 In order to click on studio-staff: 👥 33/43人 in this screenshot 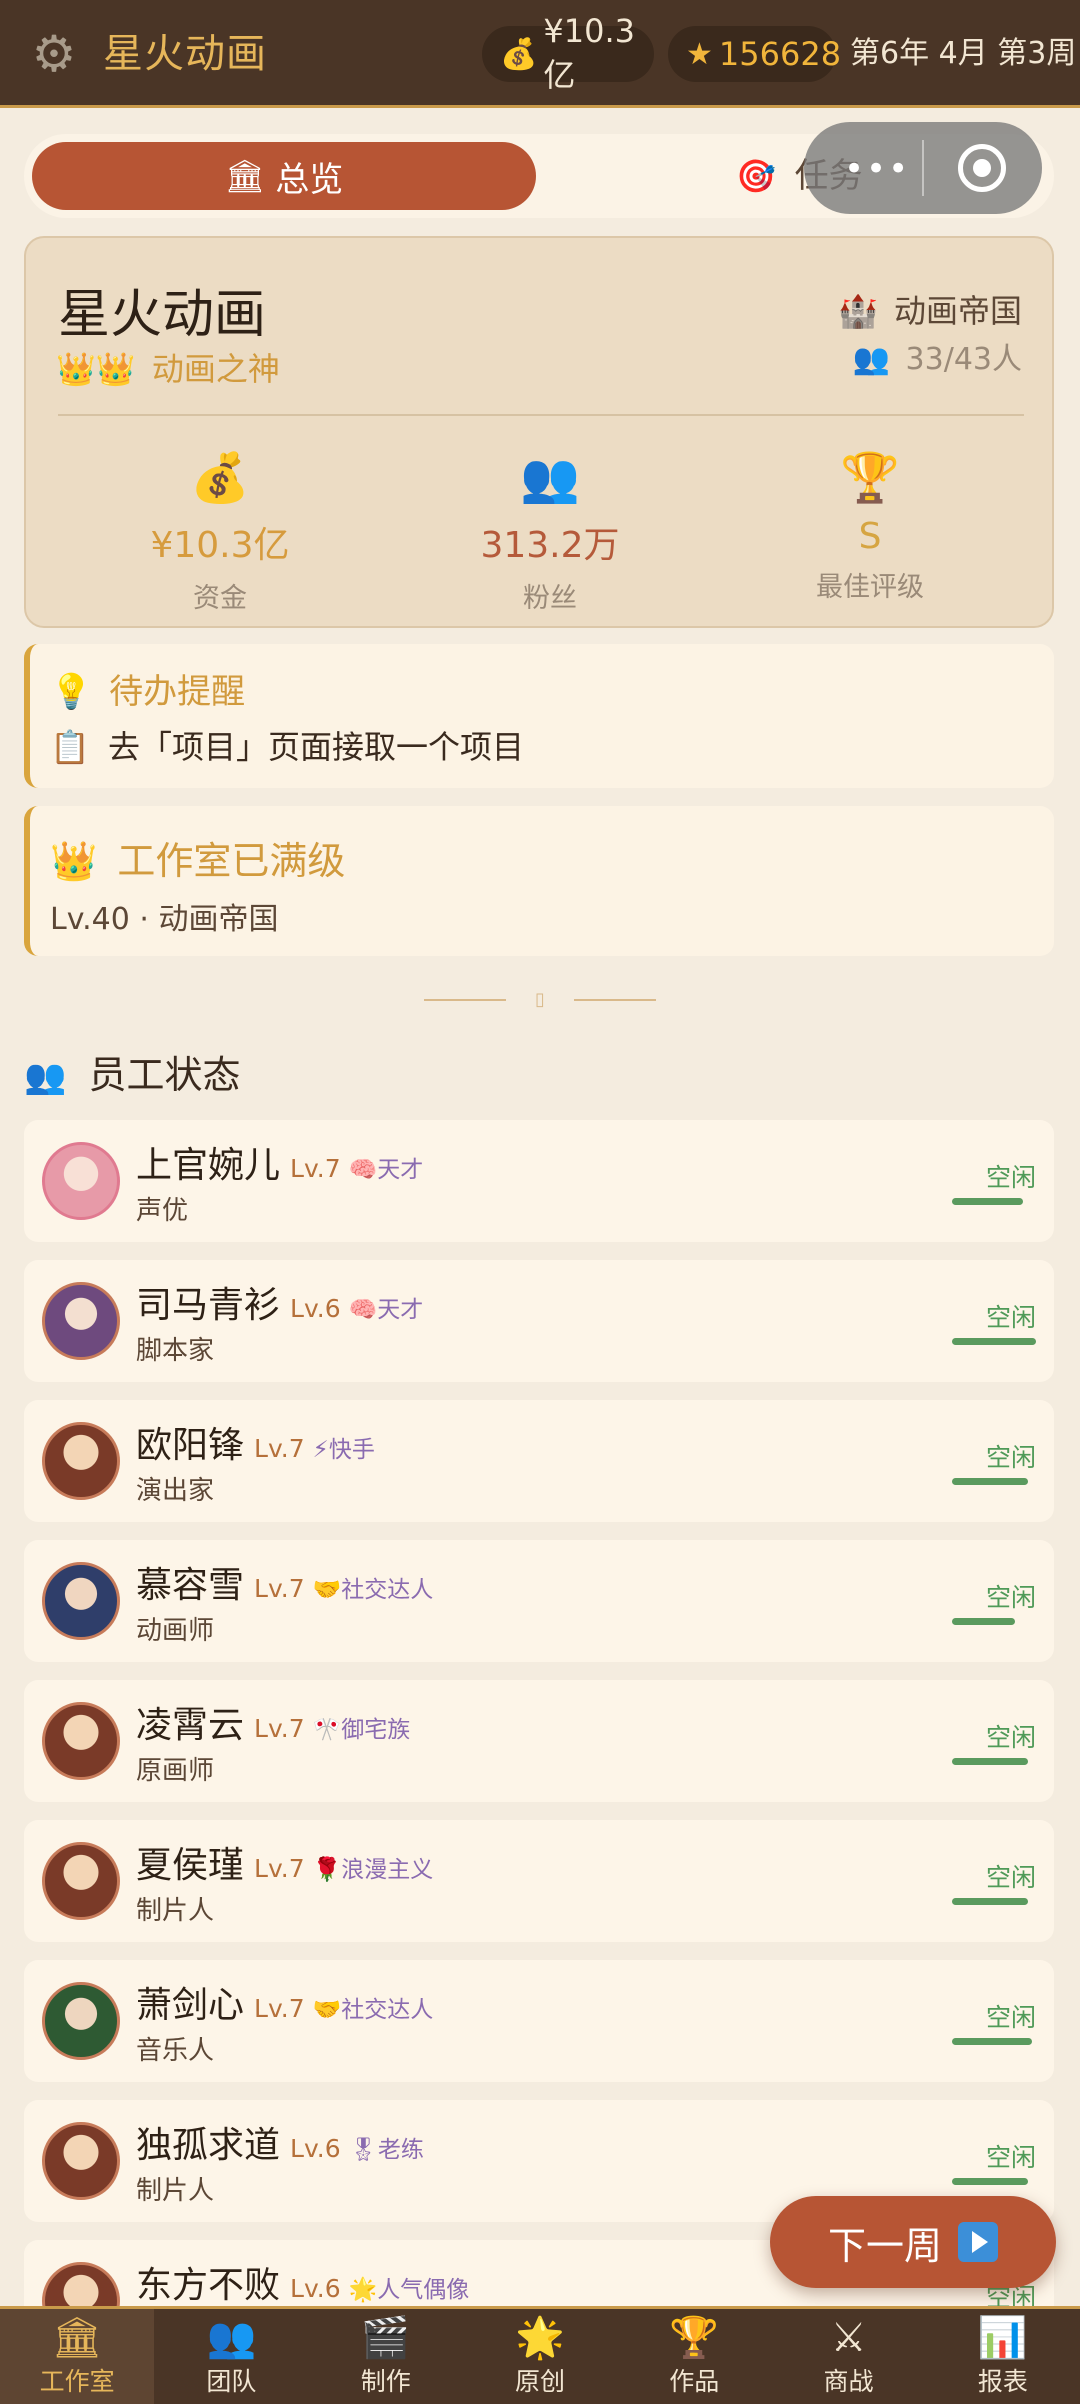, I will do `click(937, 356)`.